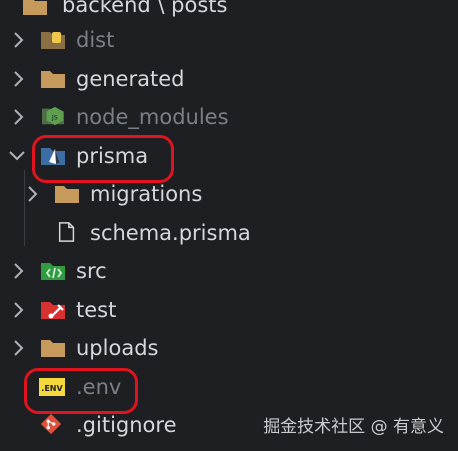 The image size is (458, 451). I want to click on tree-item-label: .gitignore, so click(126, 425).